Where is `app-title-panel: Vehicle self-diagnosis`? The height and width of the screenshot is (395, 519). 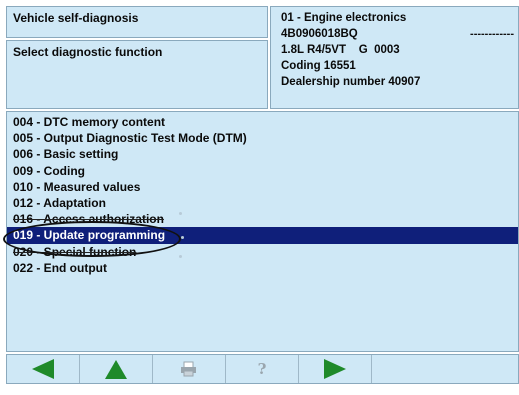 app-title-panel: Vehicle self-diagnosis is located at coordinates (137, 22).